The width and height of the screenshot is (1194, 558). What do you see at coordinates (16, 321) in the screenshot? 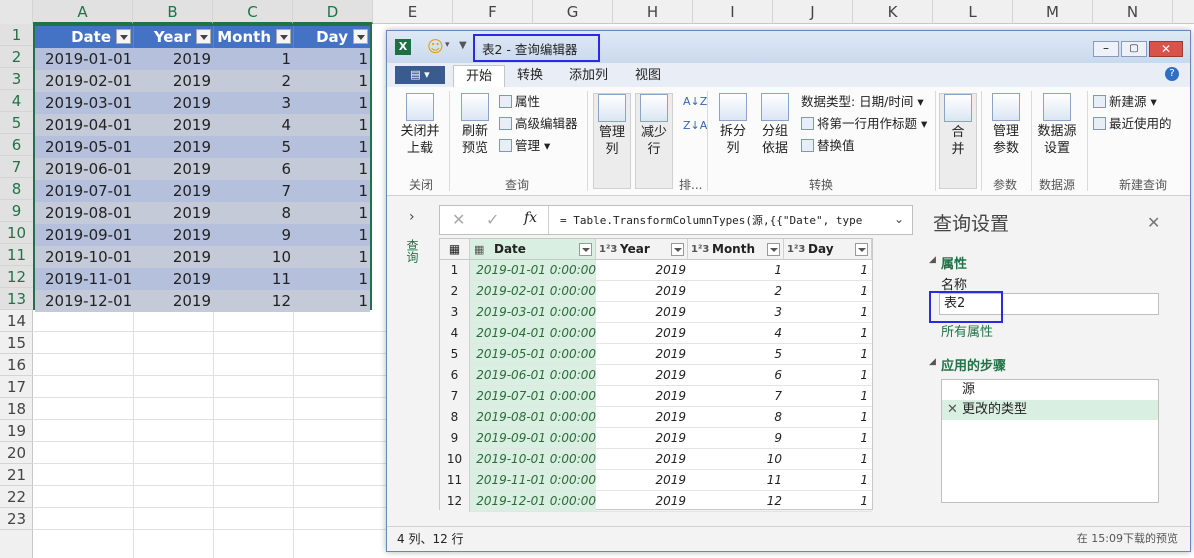
I see `row-header: 14` at bounding box center [16, 321].